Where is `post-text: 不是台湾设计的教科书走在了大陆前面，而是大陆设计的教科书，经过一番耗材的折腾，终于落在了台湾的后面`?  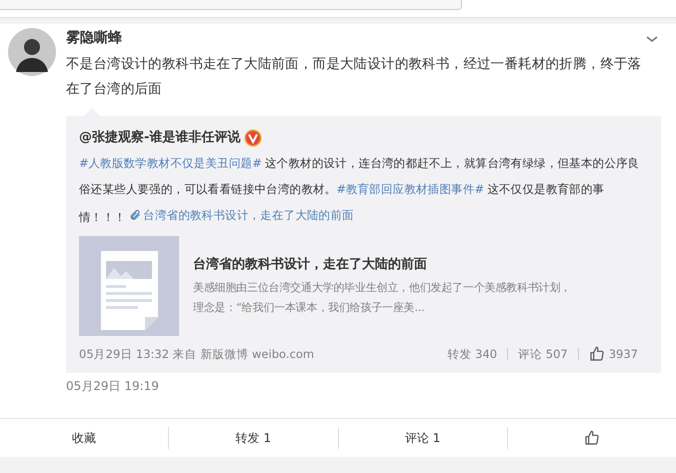
post-text: 不是台湾设计的教科书走在了大陆前面，而是大陆设计的教科书，经过一番耗材的折腾，终于落在了台湾的后面 is located at coordinates (354, 77).